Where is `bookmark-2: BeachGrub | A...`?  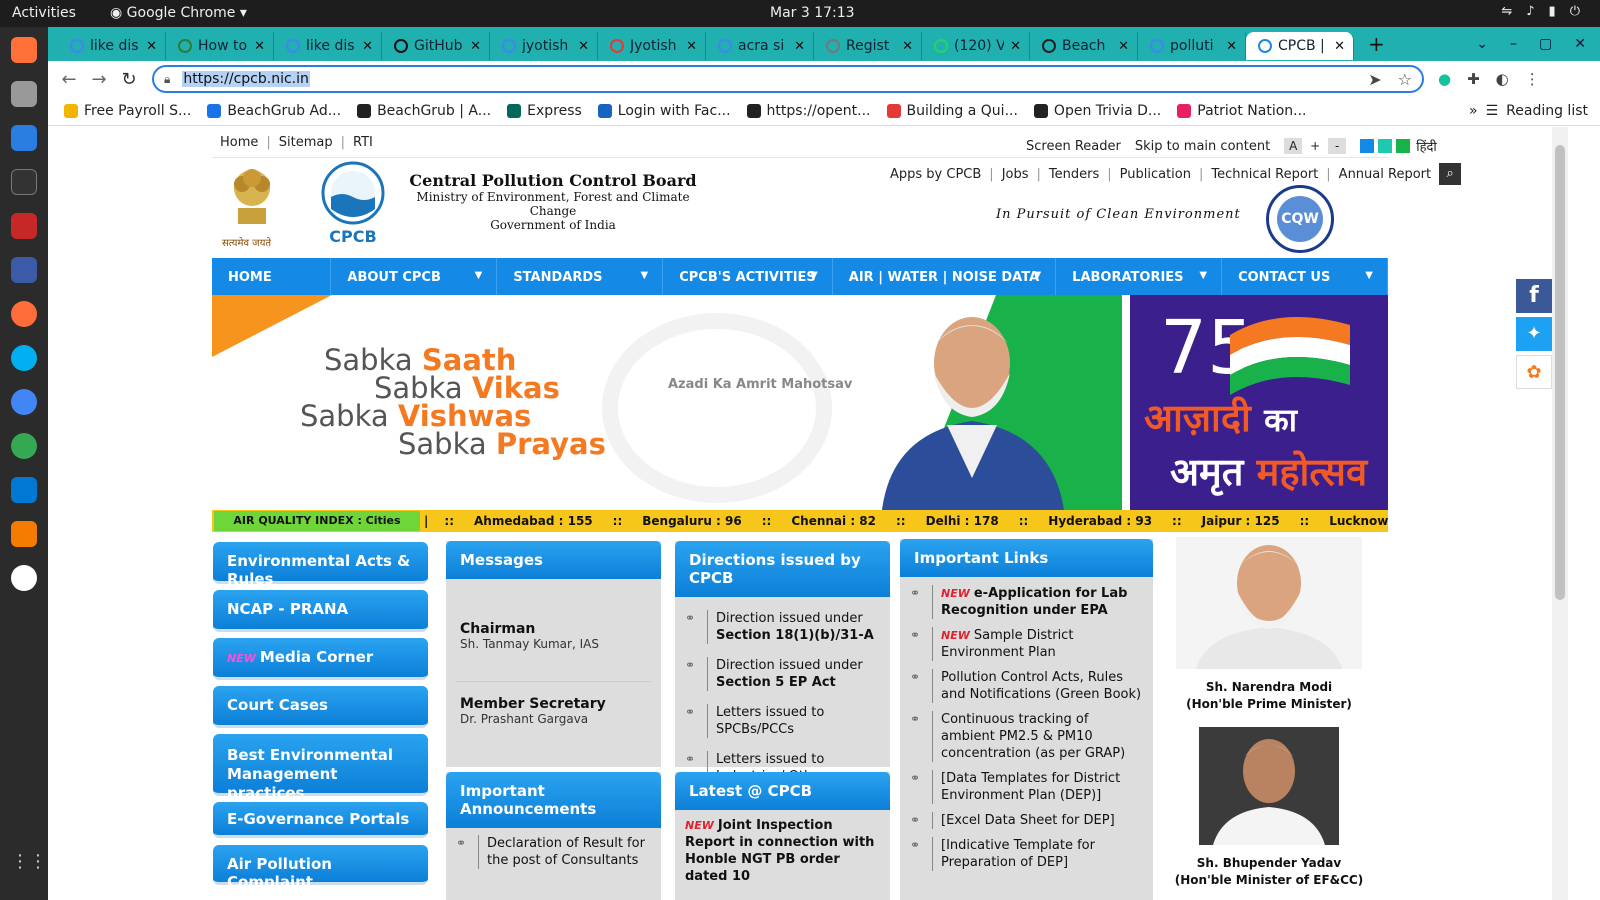
bookmark-2: BeachGrub | A... is located at coordinates (424, 111).